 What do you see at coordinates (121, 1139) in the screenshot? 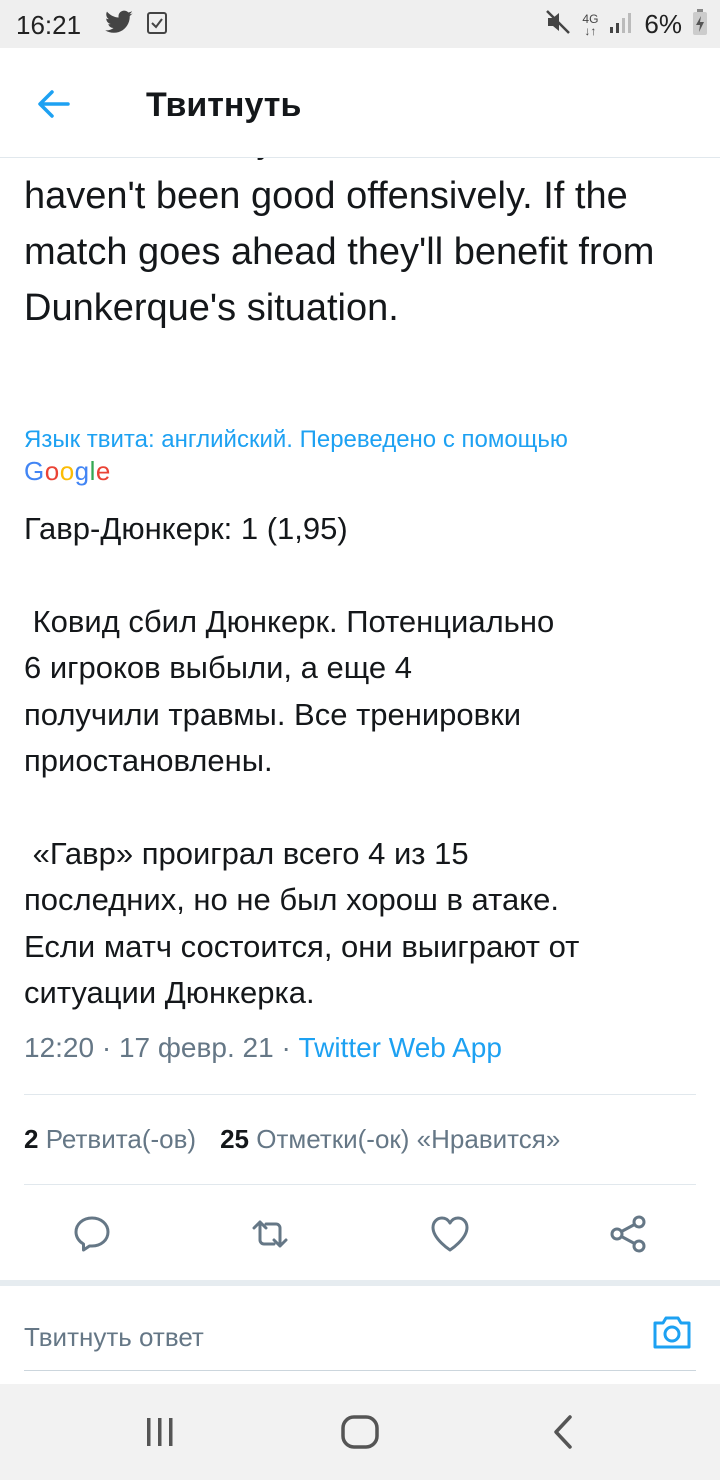
I see `retweets-label: Ретвита(-ов)` at bounding box center [121, 1139].